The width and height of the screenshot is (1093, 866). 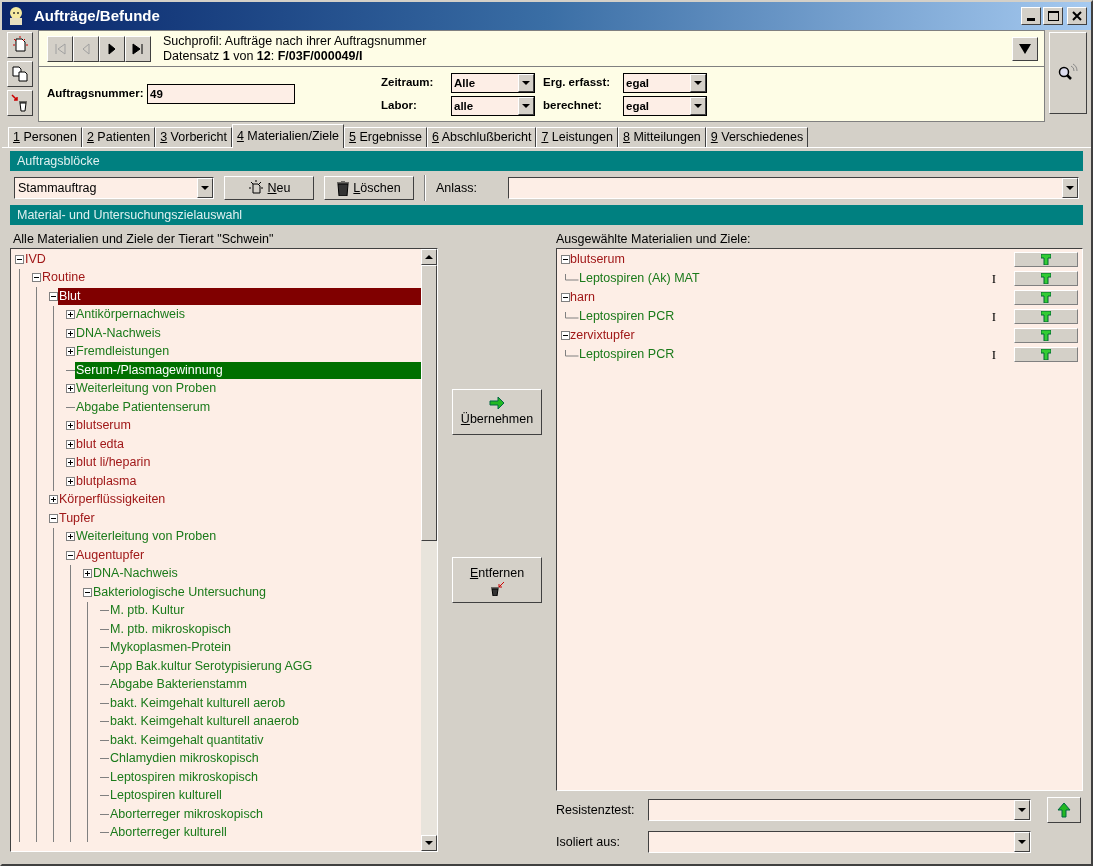 I want to click on profile-dropdown-button, so click(x=1025, y=48).